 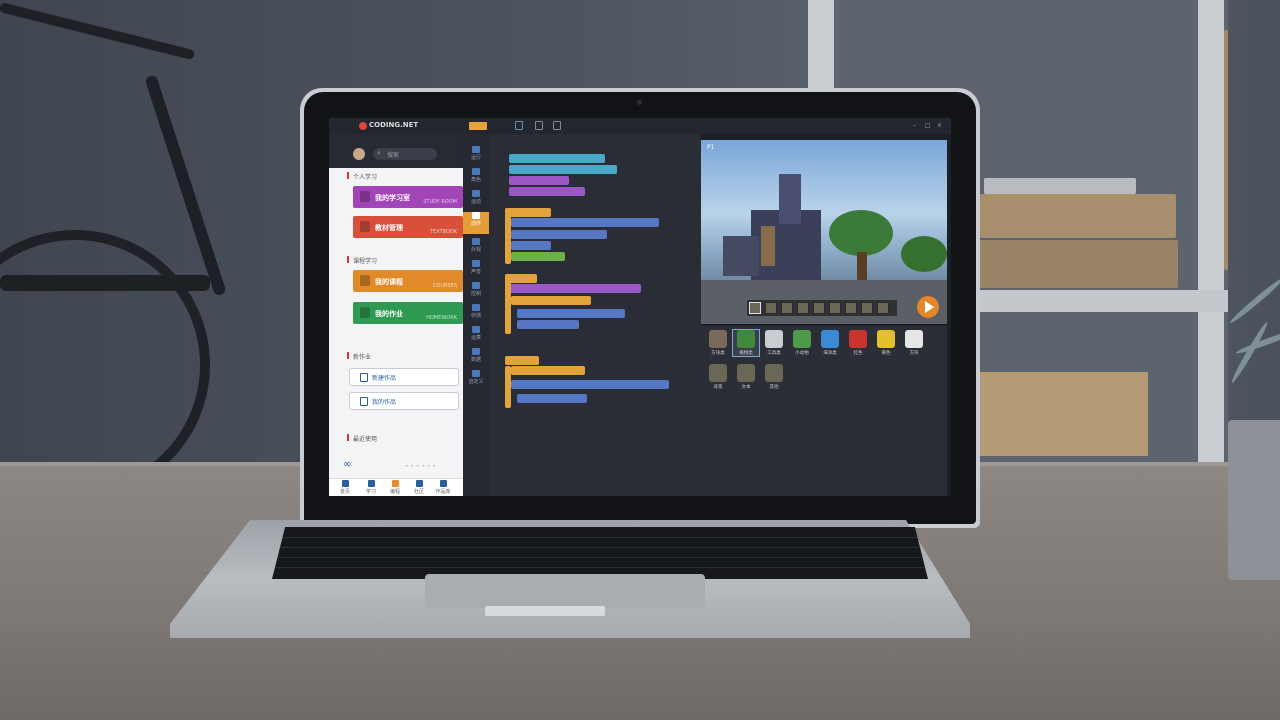 What do you see at coordinates (539, 125) in the screenshot?
I see `save-icon` at bounding box center [539, 125].